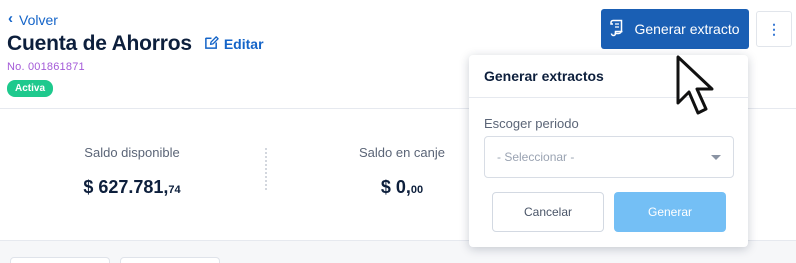 The image size is (796, 263). What do you see at coordinates (609, 157) in the screenshot?
I see `period-select: - Seleccionar -` at bounding box center [609, 157].